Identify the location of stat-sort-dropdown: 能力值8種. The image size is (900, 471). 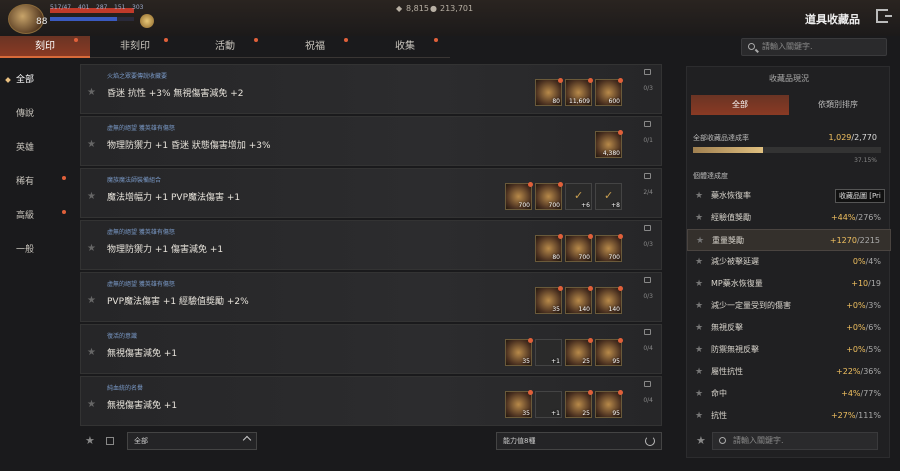
(579, 441).